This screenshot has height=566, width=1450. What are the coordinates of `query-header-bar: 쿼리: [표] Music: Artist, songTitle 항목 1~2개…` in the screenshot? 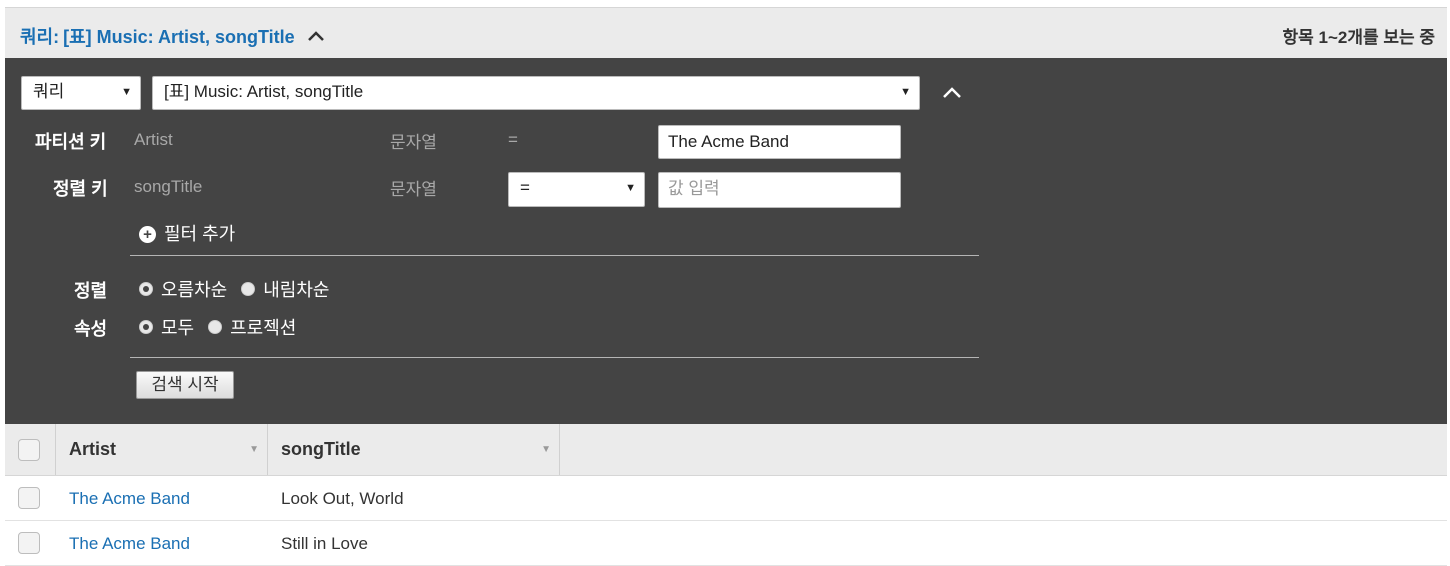 It's located at (726, 32).